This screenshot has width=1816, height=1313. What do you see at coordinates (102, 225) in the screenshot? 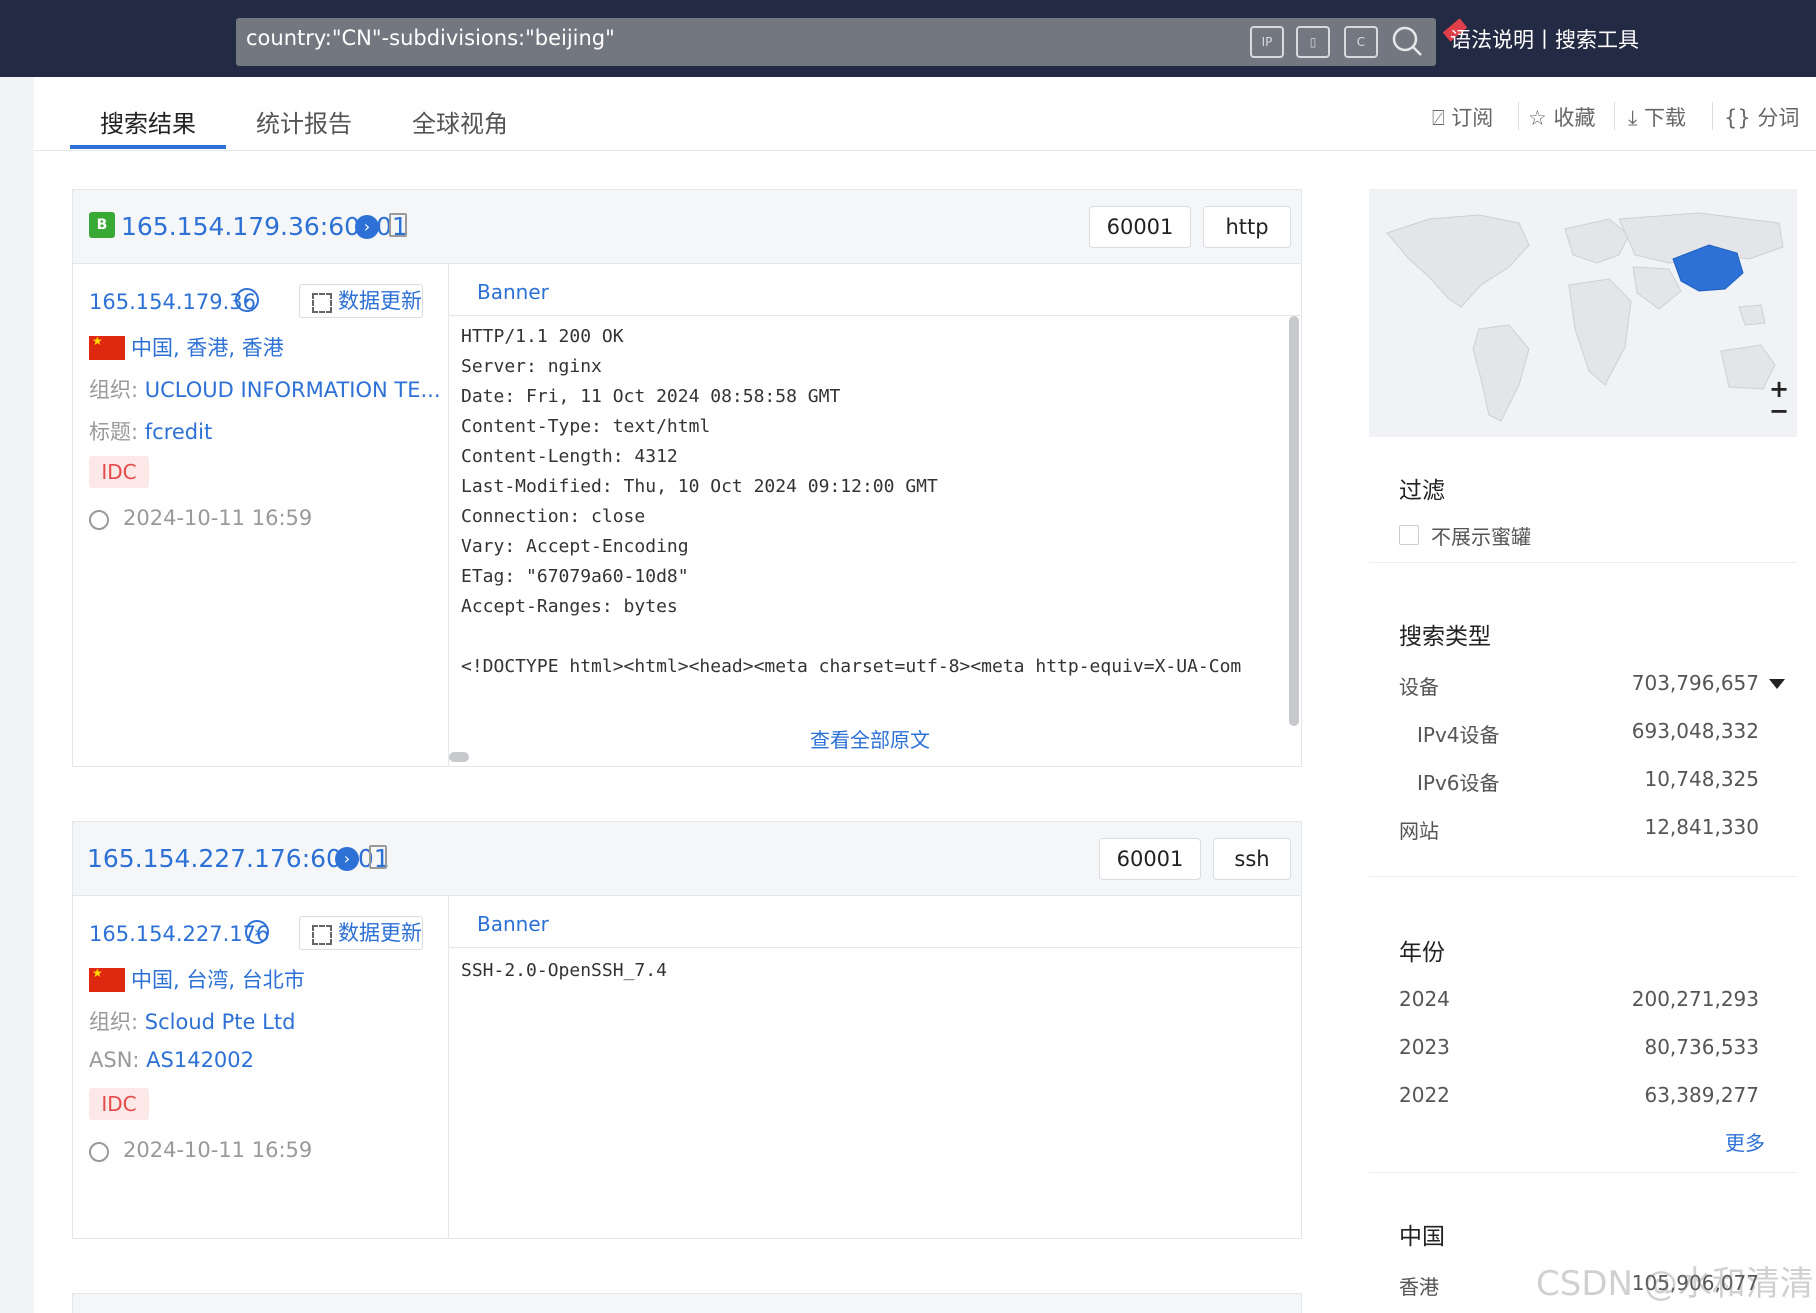
I see `site-favicon-icon: B` at bounding box center [102, 225].